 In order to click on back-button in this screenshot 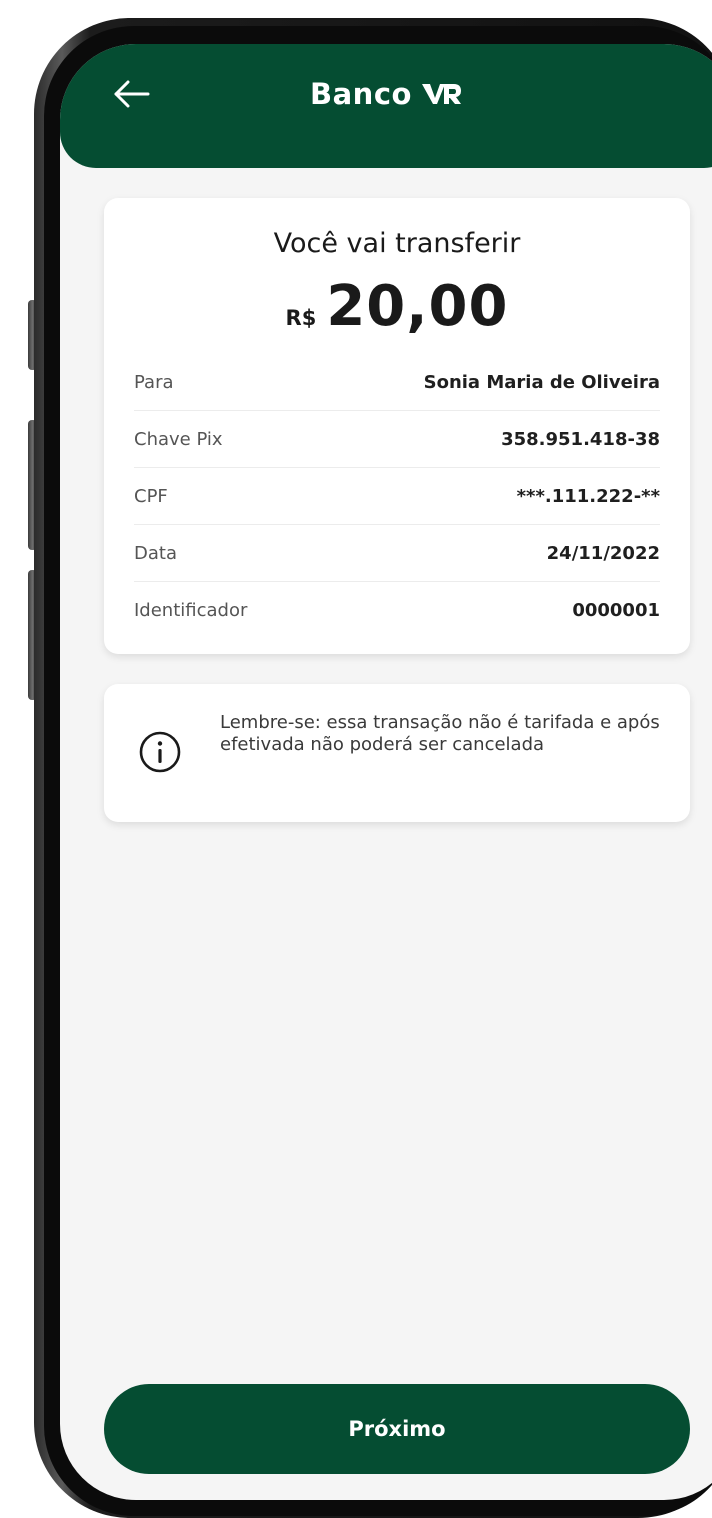, I will do `click(132, 94)`.